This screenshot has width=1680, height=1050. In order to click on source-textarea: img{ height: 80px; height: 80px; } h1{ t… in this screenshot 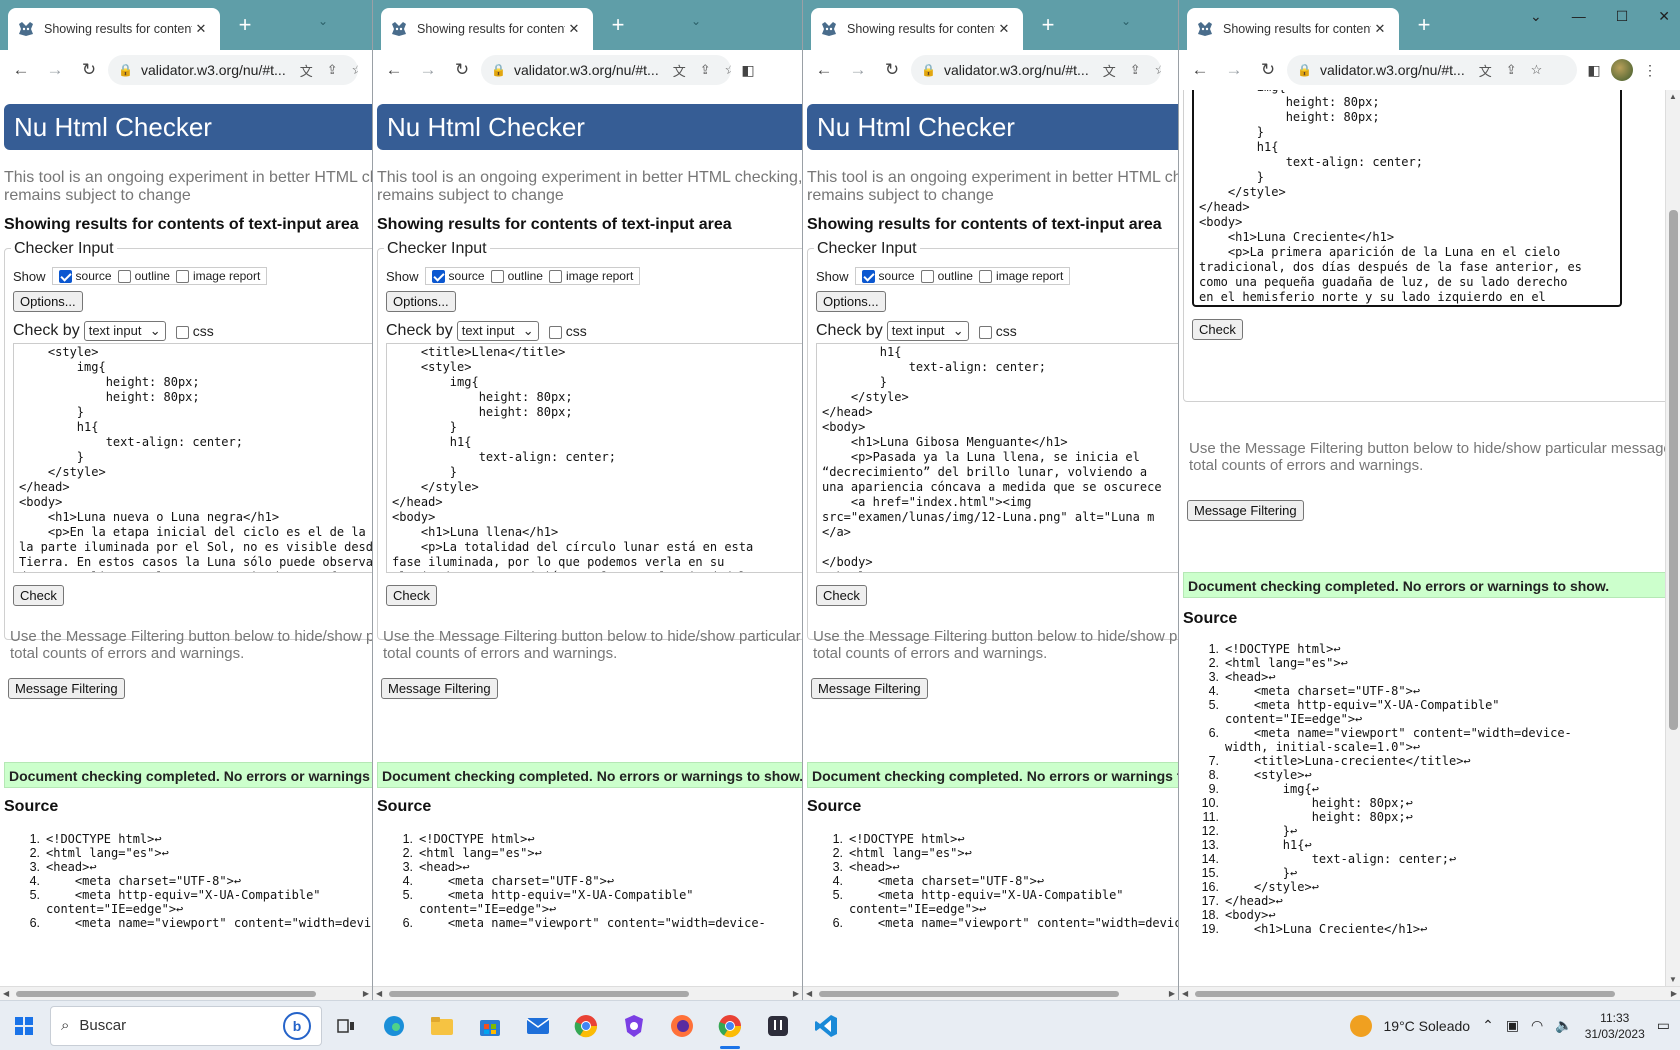, I will do `click(1407, 198)`.